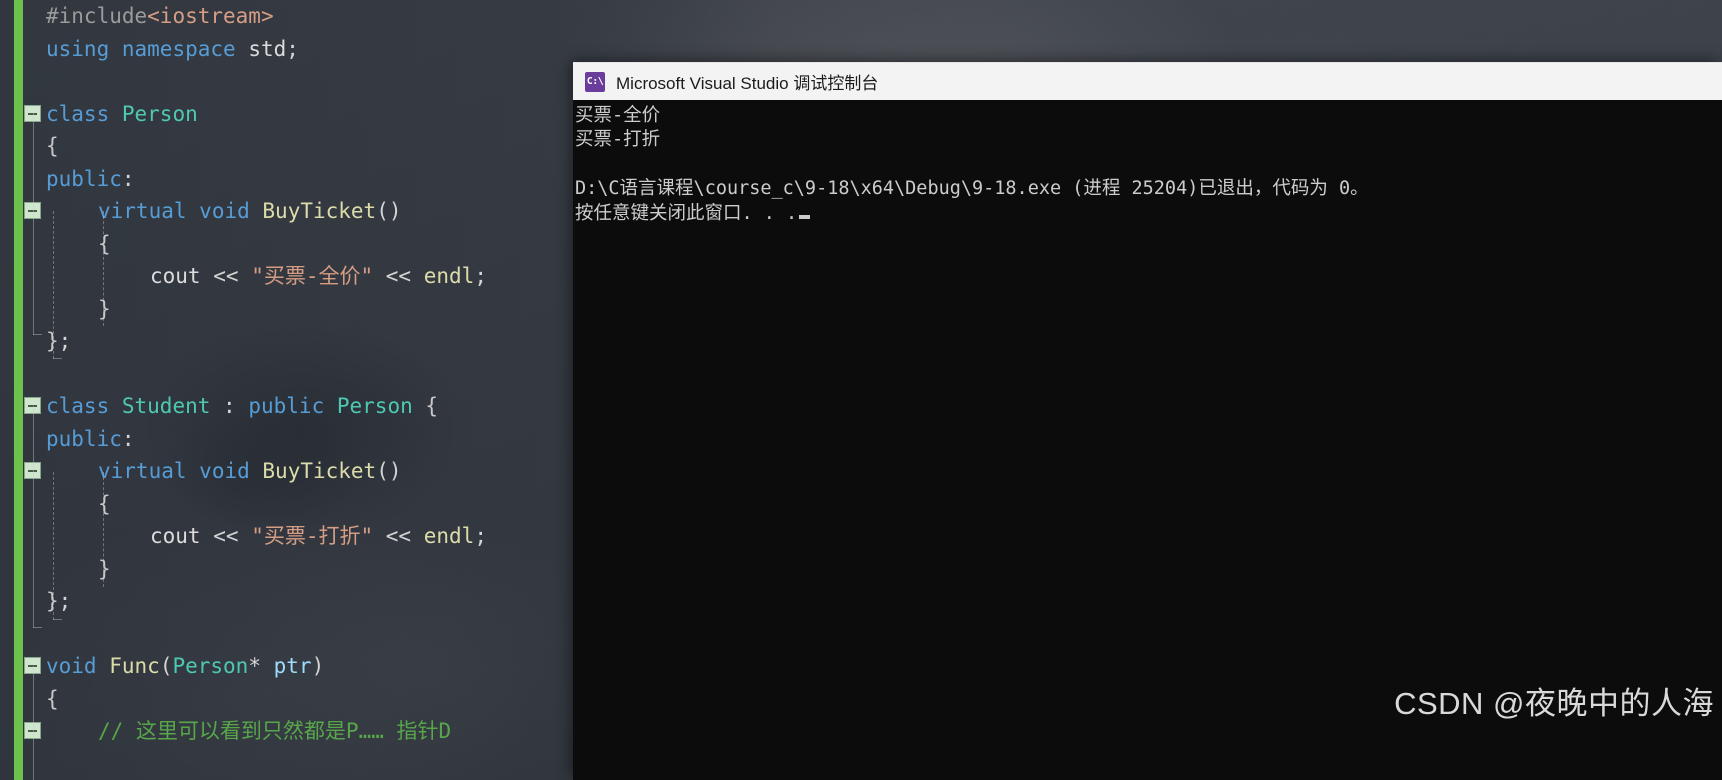 The width and height of the screenshot is (1722, 780). I want to click on code-line-text: }, so click(78, 309).